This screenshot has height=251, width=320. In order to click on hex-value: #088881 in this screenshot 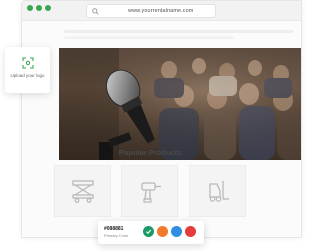, I will do `click(113, 229)`.